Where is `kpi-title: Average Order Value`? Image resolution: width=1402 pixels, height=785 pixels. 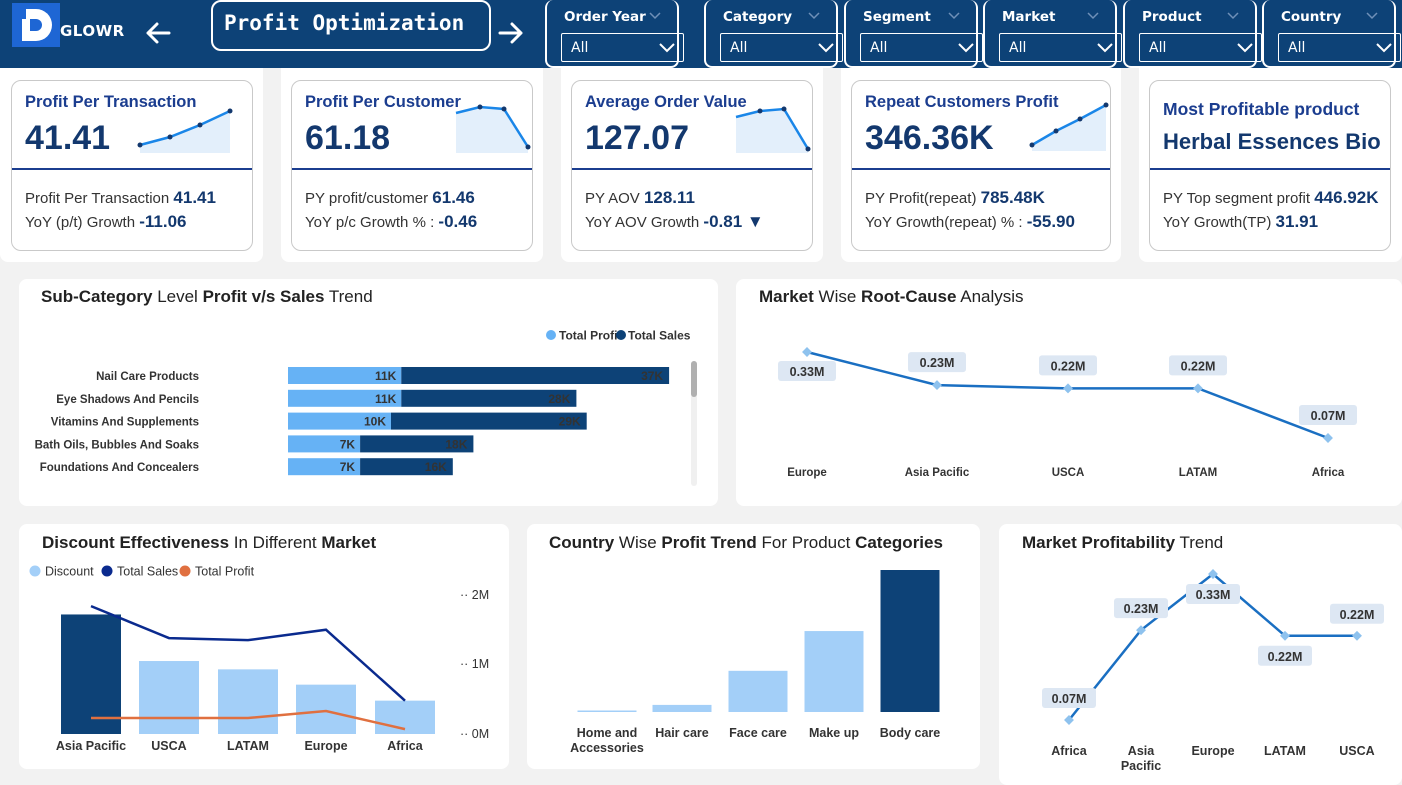
kpi-title: Average Order Value is located at coordinates (666, 102).